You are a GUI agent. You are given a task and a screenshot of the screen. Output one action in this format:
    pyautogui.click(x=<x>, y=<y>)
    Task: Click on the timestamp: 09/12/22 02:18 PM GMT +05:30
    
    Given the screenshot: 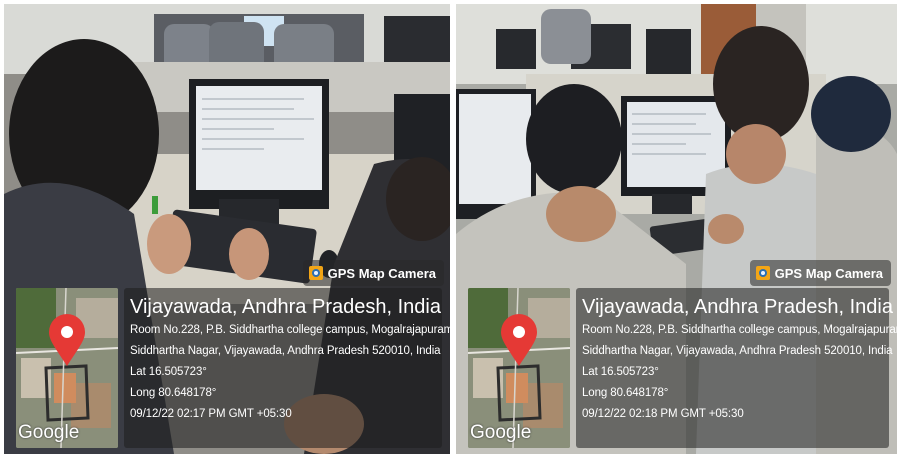 What is the action you would take?
    pyautogui.click(x=663, y=414)
    